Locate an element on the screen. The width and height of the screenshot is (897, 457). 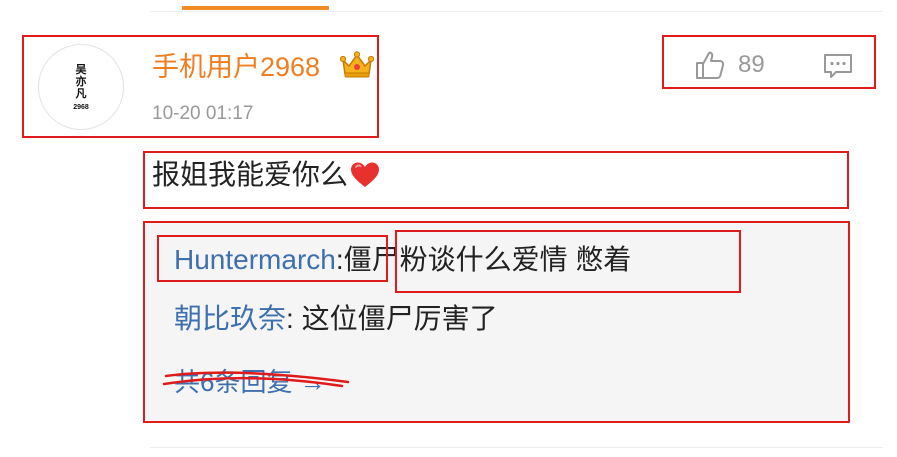
heart-icon is located at coordinates (365, 174).